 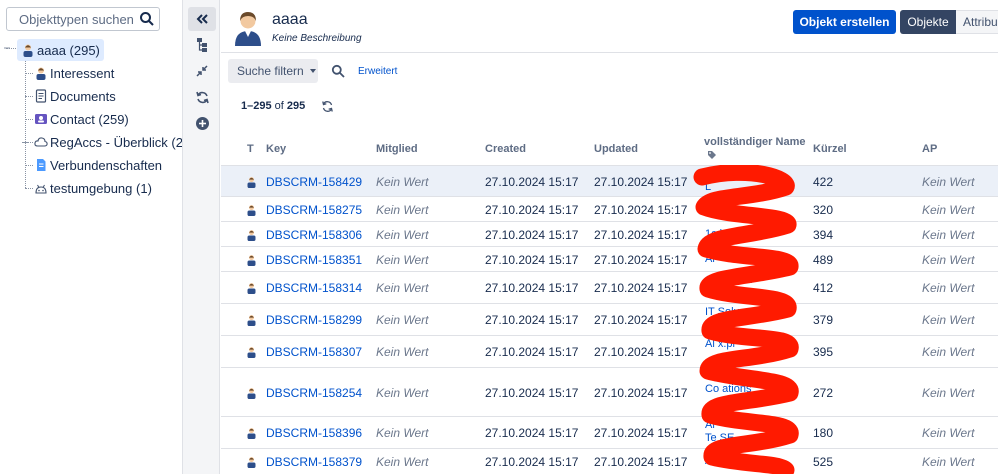 What do you see at coordinates (25, 142) in the screenshot?
I see `expand-handle-icon` at bounding box center [25, 142].